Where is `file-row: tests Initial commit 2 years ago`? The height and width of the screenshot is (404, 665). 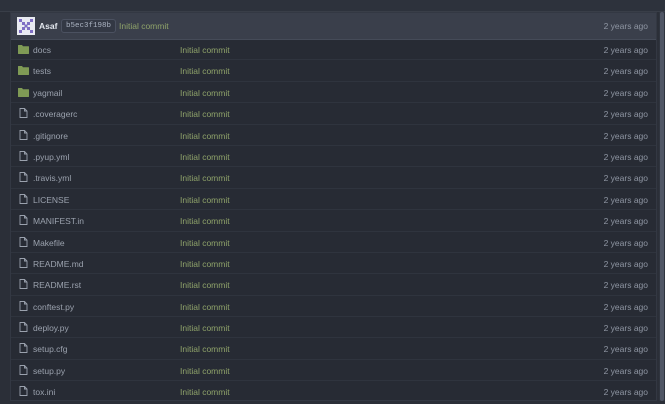 file-row: tests Initial commit 2 years ago is located at coordinates (333, 71).